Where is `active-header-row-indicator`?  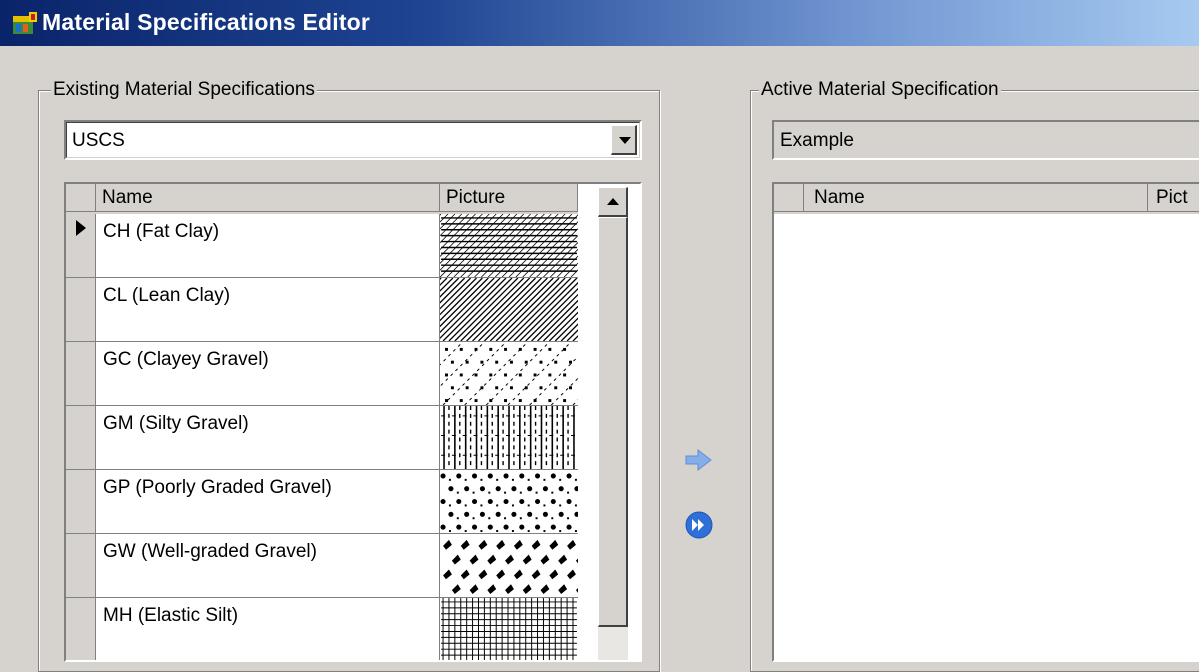 active-header-row-indicator is located at coordinates (789, 198).